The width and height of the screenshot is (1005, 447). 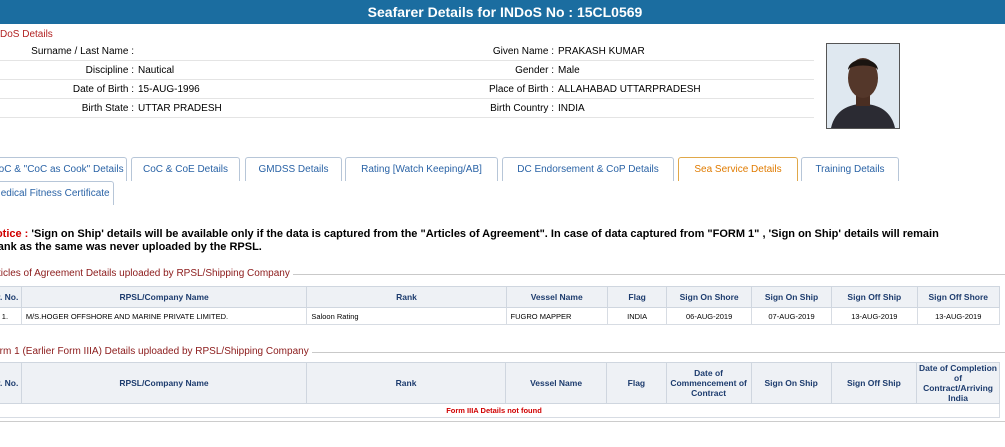 What do you see at coordinates (738, 169) in the screenshot?
I see `tab-sea-service: Sea Service Details` at bounding box center [738, 169].